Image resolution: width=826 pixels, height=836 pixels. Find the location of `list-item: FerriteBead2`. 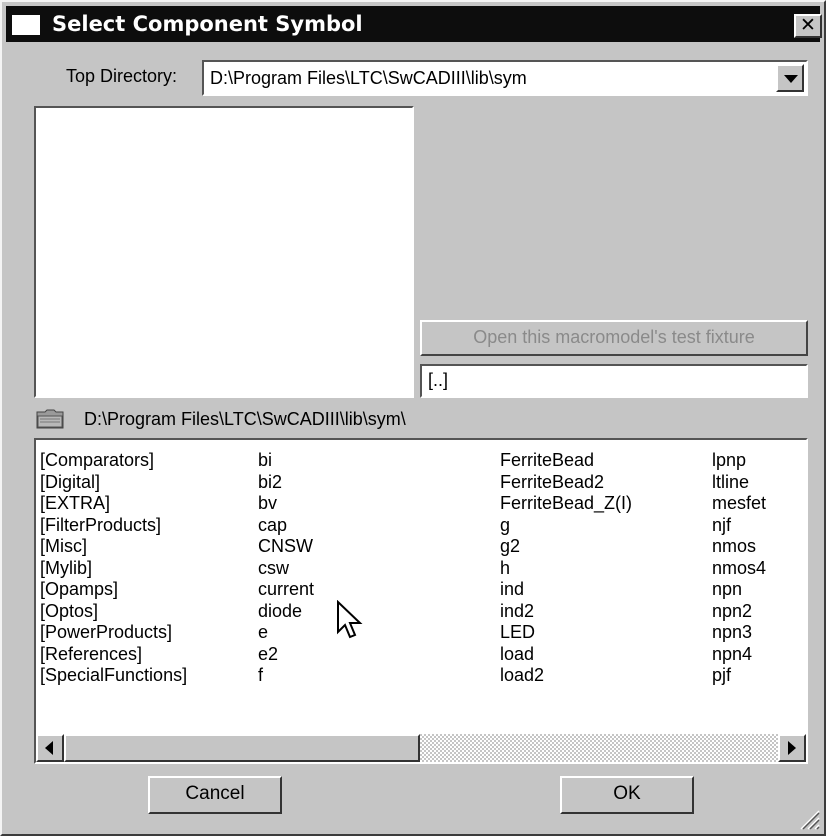

list-item: FerriteBead2 is located at coordinates (566, 483).